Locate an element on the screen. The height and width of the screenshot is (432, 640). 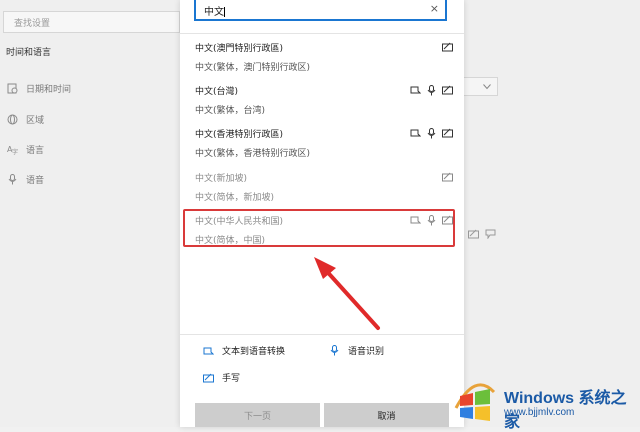
background-dropdown is located at coordinates (481, 86).